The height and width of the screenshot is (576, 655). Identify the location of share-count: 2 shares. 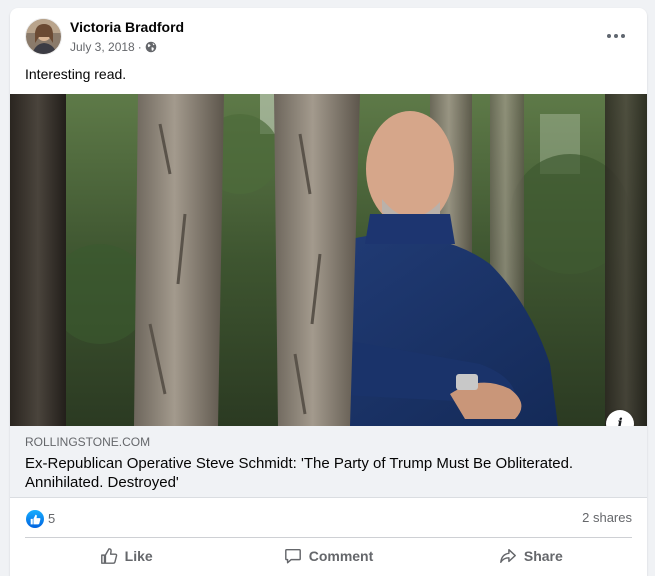
(607, 517).